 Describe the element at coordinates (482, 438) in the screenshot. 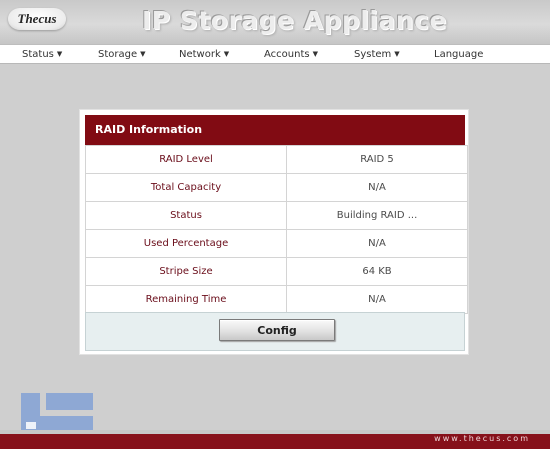

I see `footer-url: www.thecus.com` at that location.